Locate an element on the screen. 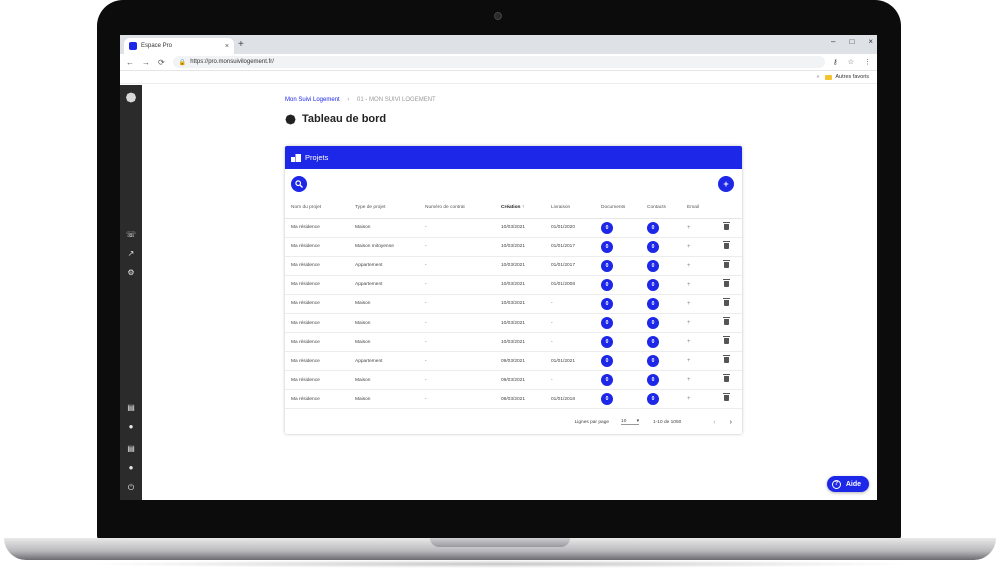  close-window-button: × is located at coordinates (870, 41).